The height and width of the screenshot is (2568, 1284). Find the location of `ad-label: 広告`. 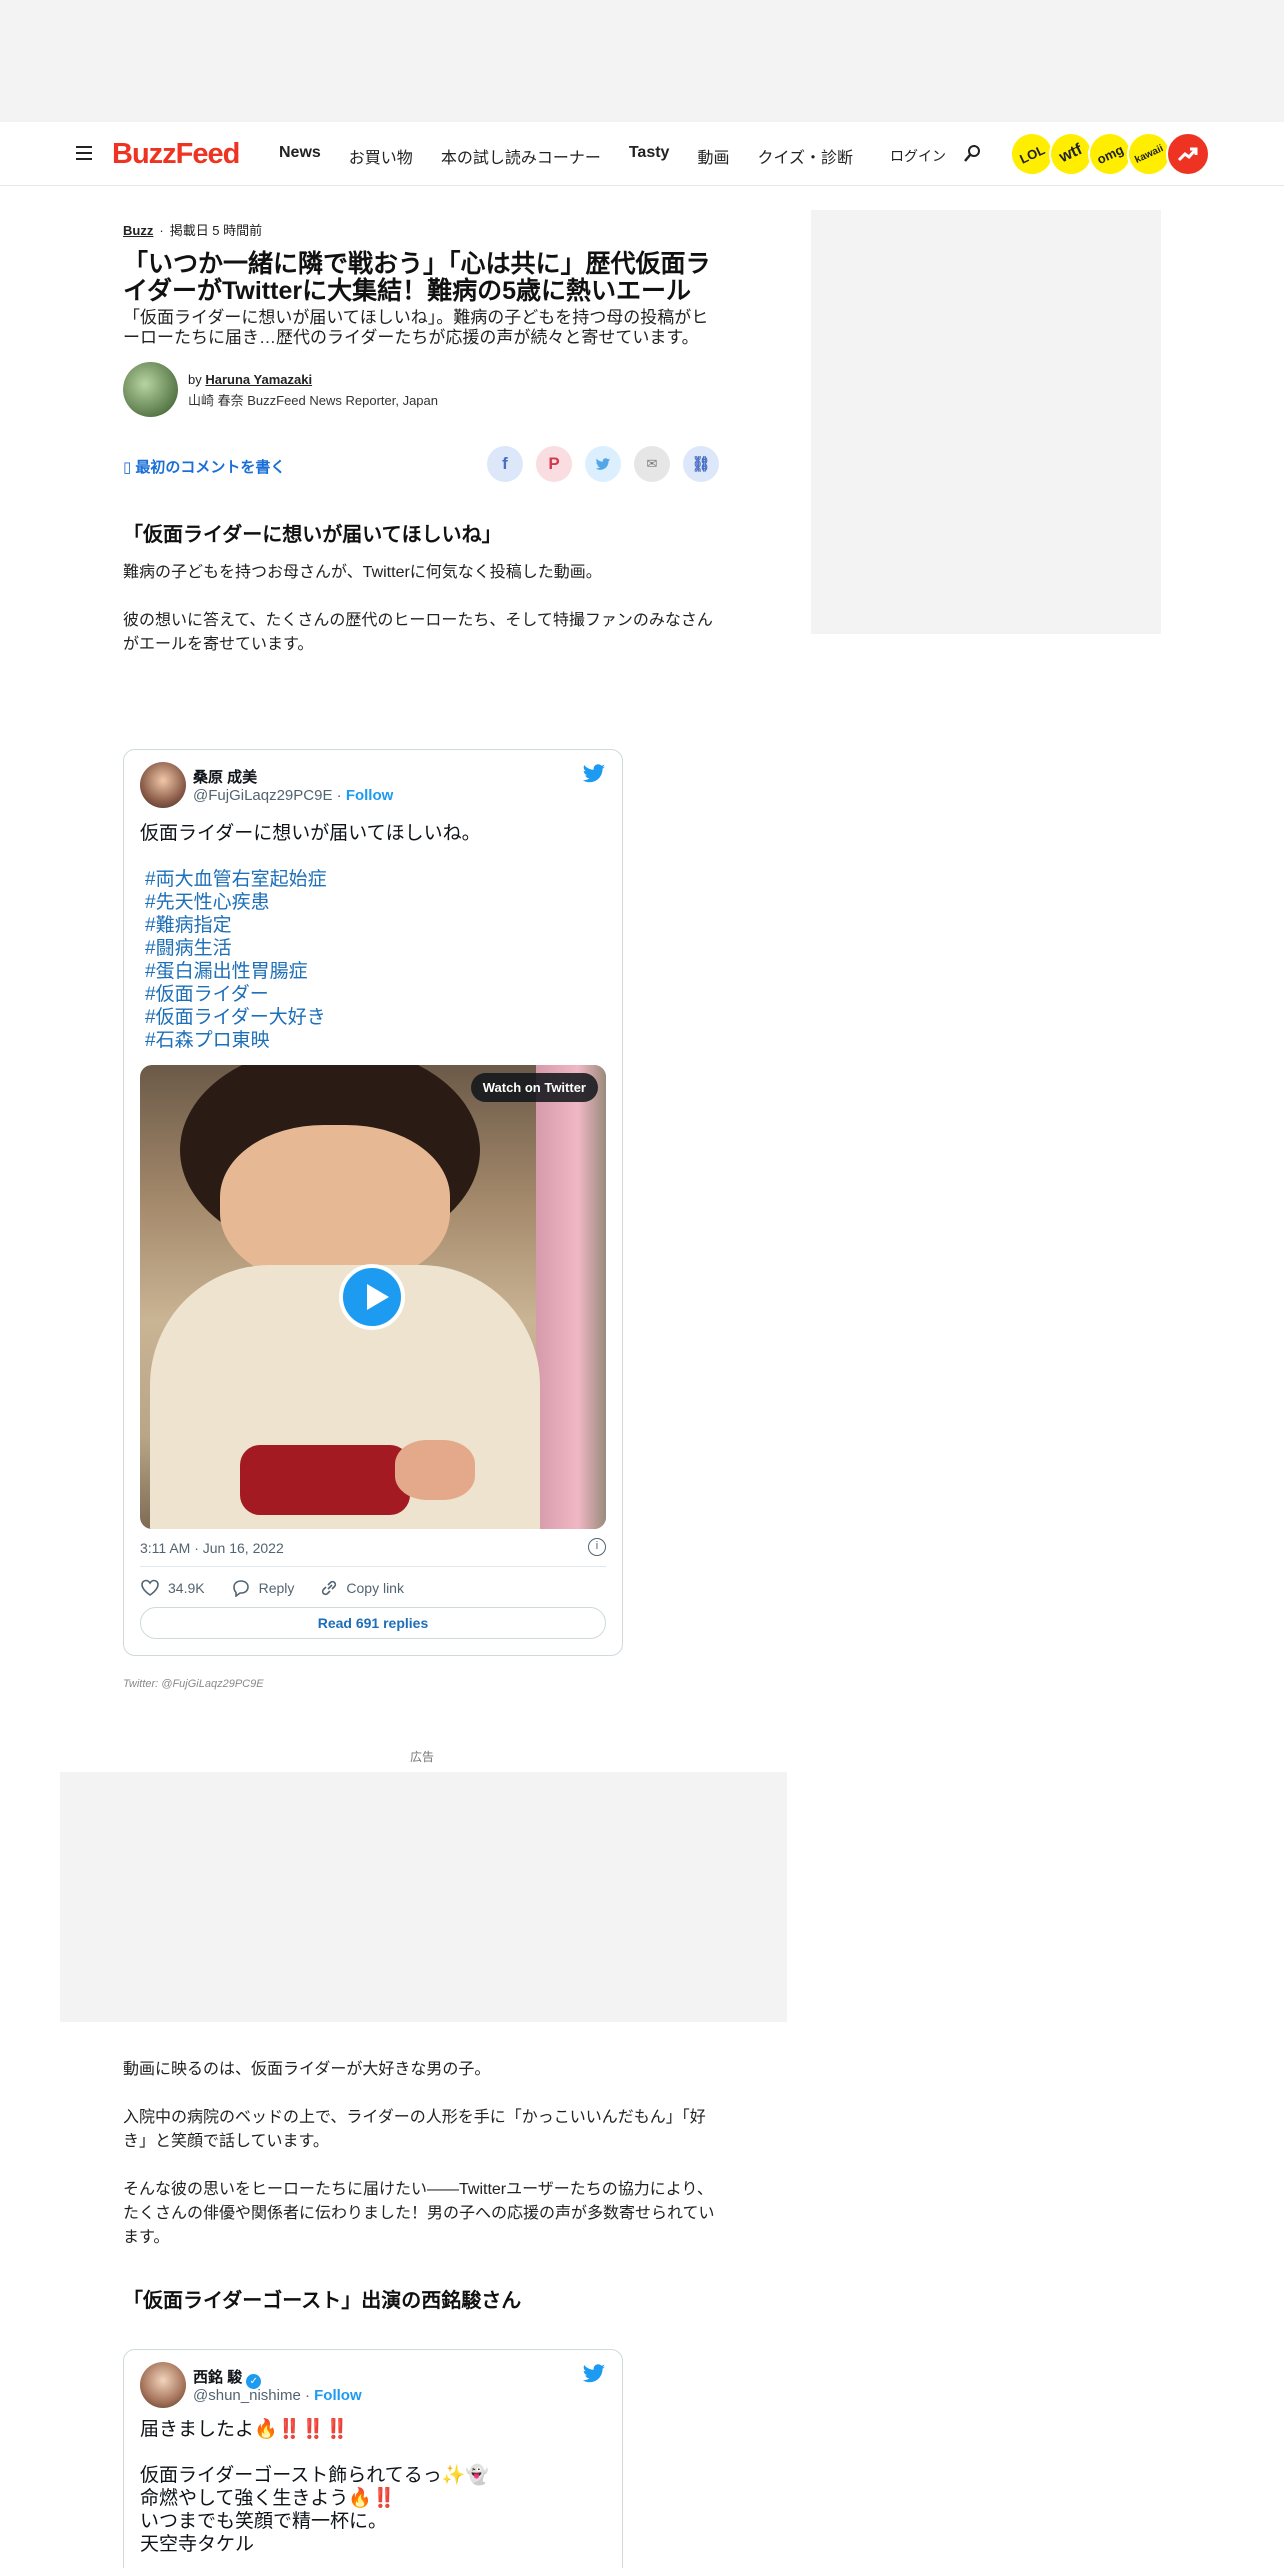

ad-label: 広告 is located at coordinates (422, 1757).